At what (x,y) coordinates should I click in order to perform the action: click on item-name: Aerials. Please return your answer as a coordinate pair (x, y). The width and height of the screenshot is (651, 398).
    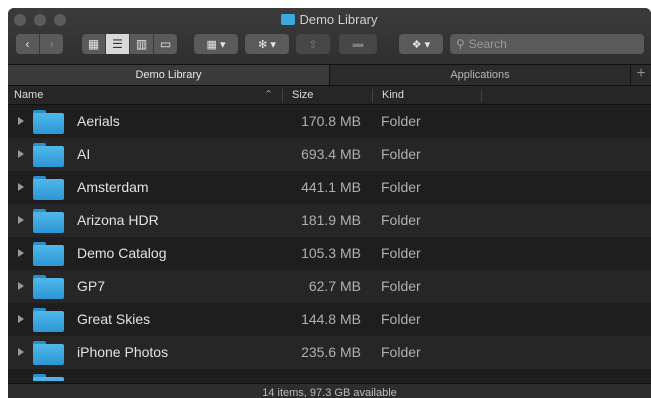
    Looking at the image, I should click on (98, 121).